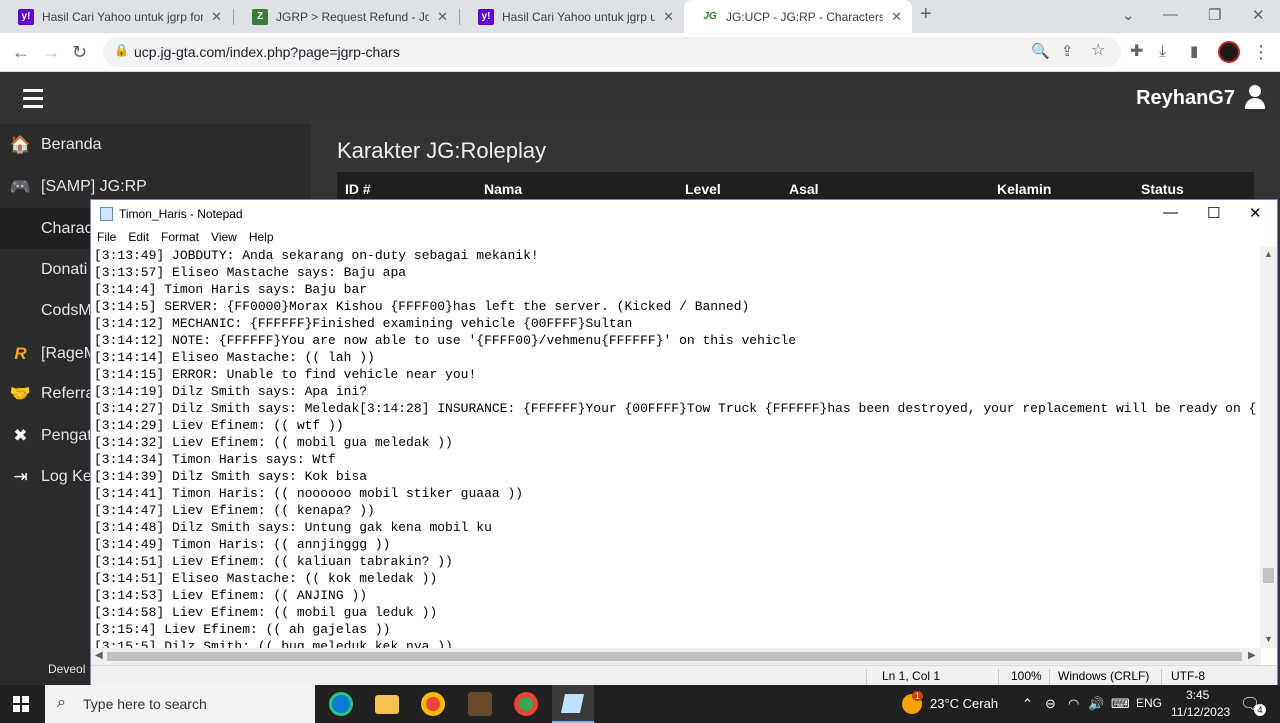 Image resolution: width=1280 pixels, height=723 pixels. What do you see at coordinates (1261, 52) in the screenshot?
I see `menu-icon: ⋮` at bounding box center [1261, 52].